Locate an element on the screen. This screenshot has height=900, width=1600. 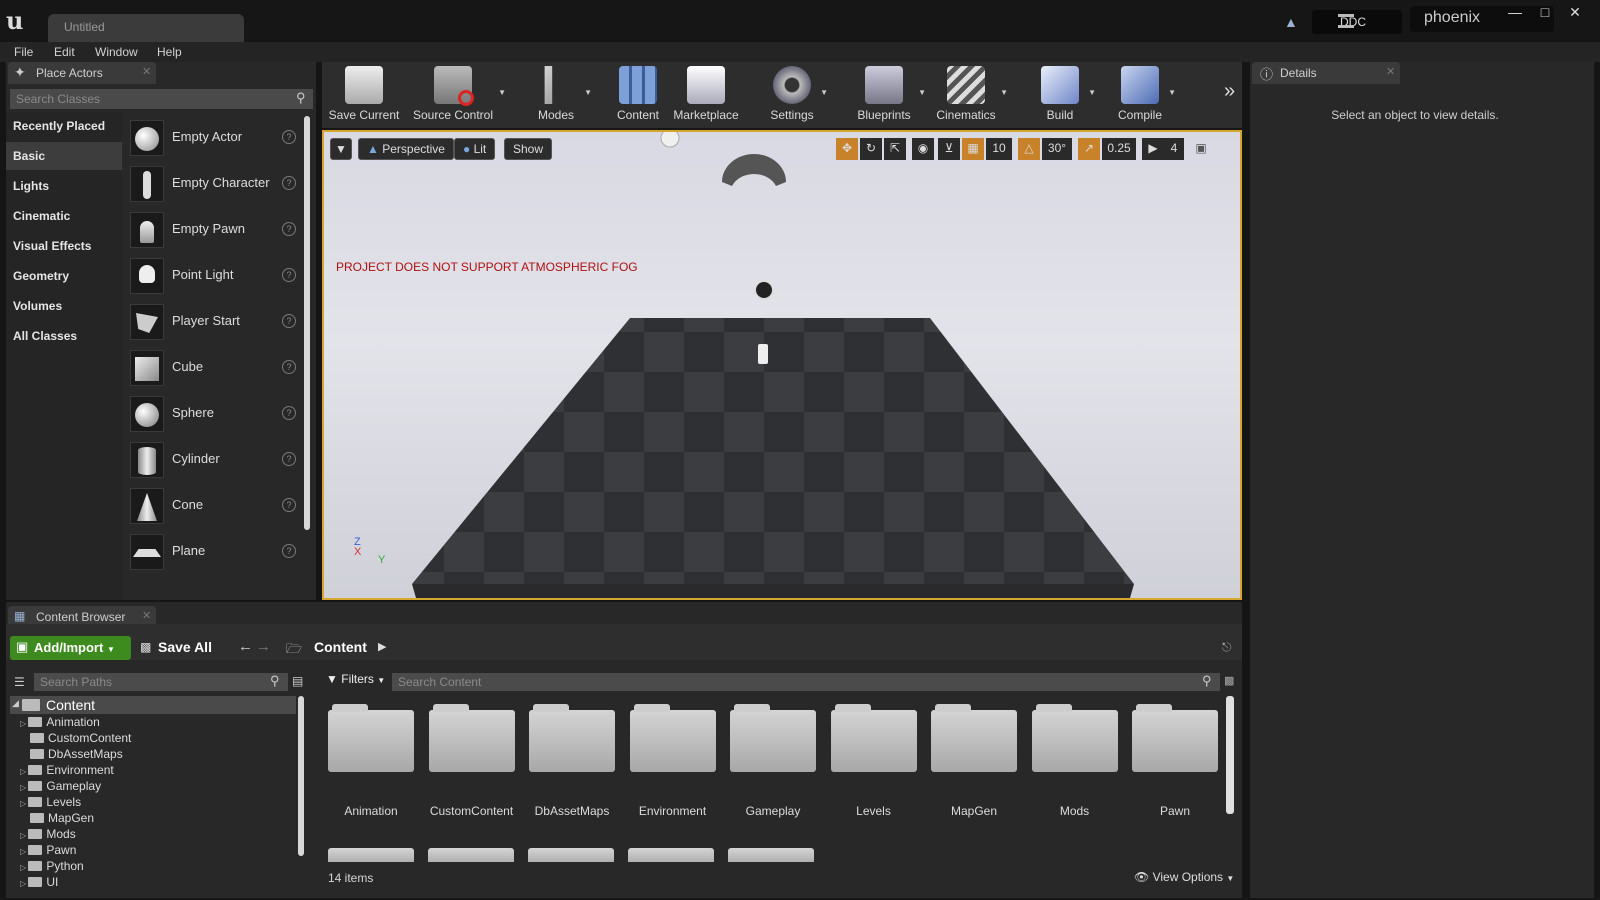
surface-snap-icon: ⊻ is located at coordinates (949, 149).